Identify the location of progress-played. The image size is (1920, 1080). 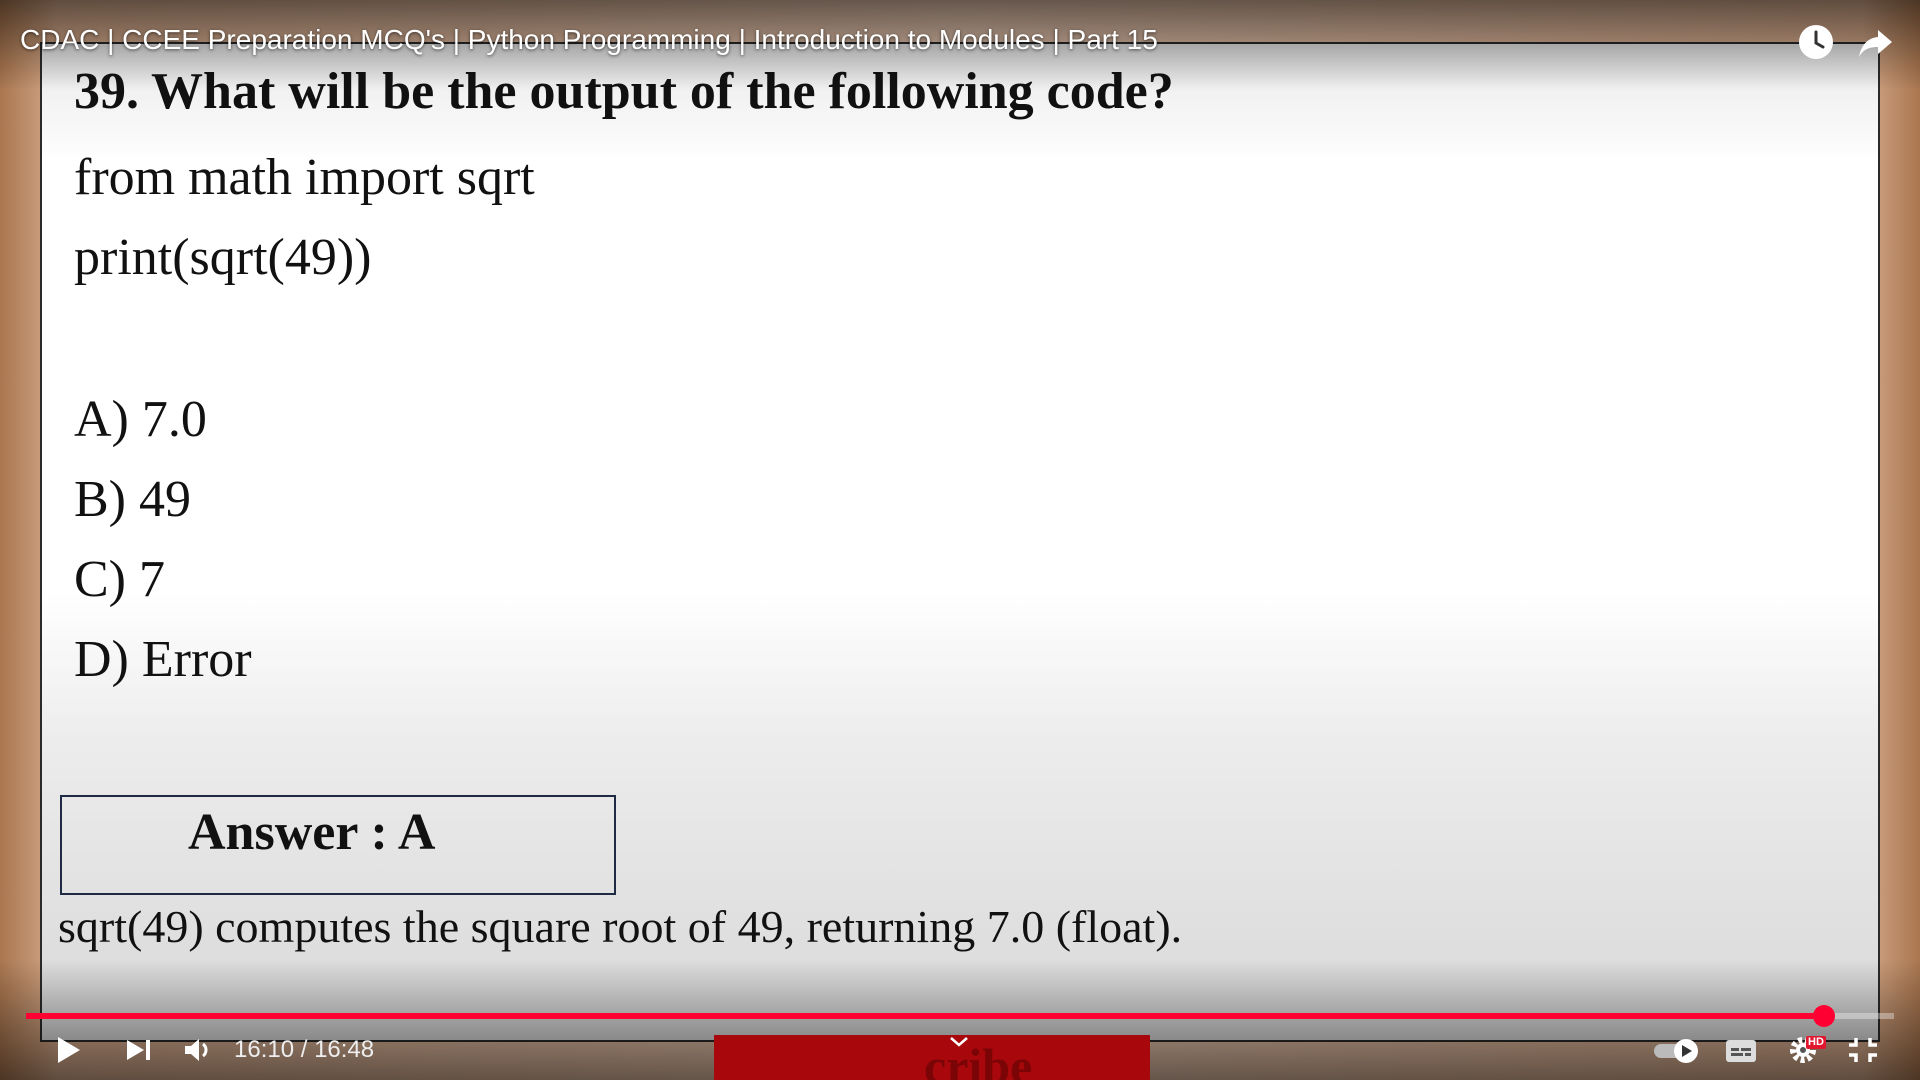
(925, 1016).